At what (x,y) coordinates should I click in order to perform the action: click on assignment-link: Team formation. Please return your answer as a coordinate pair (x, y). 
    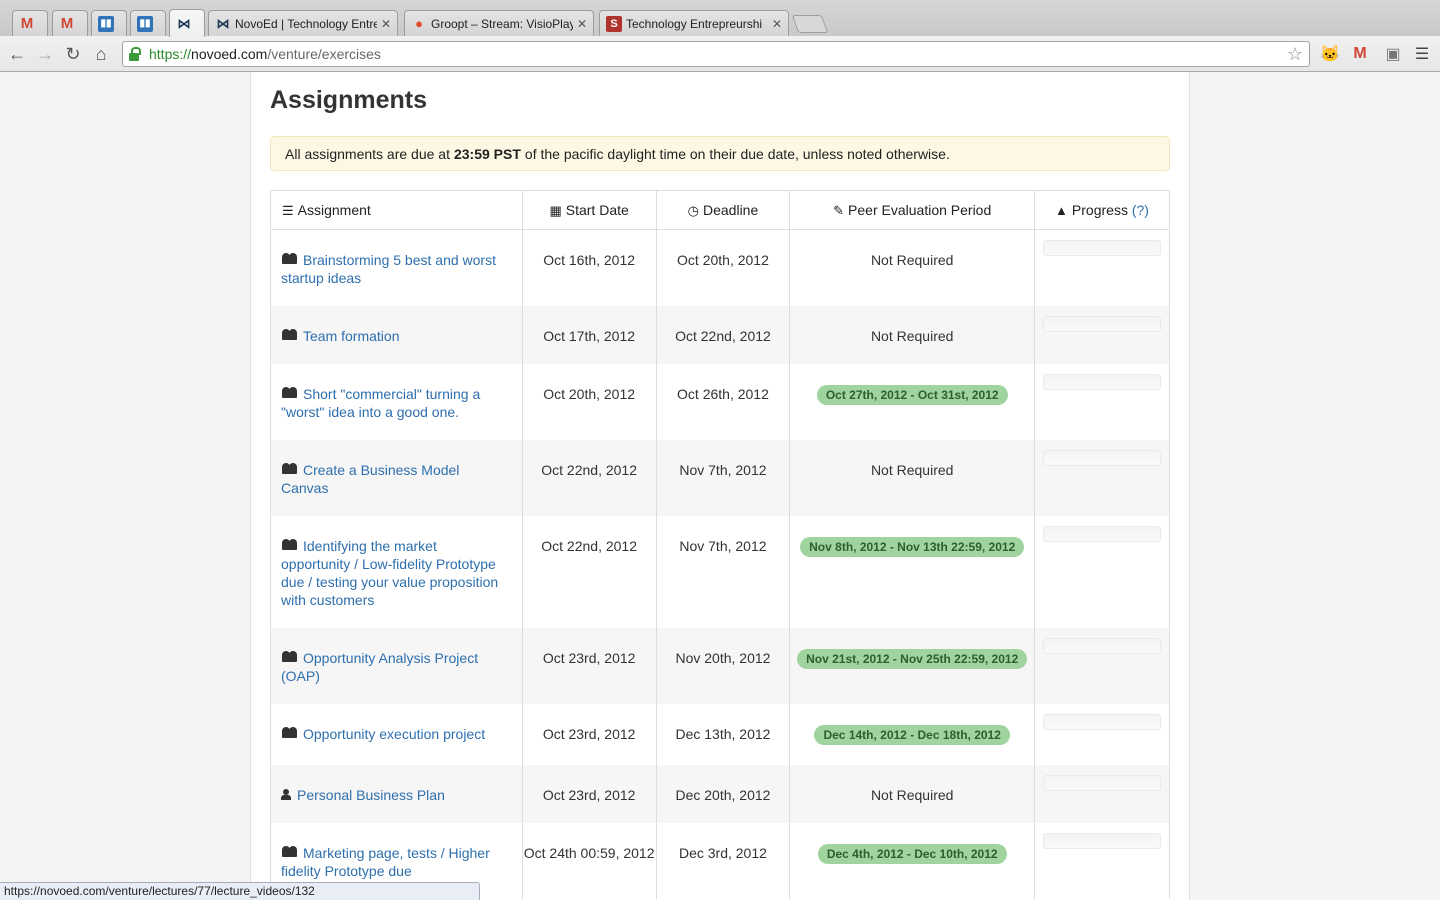
    Looking at the image, I should click on (351, 336).